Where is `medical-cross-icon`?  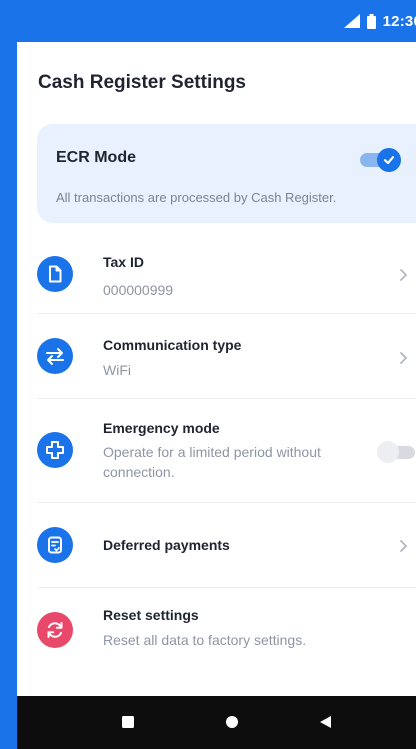
medical-cross-icon is located at coordinates (55, 450).